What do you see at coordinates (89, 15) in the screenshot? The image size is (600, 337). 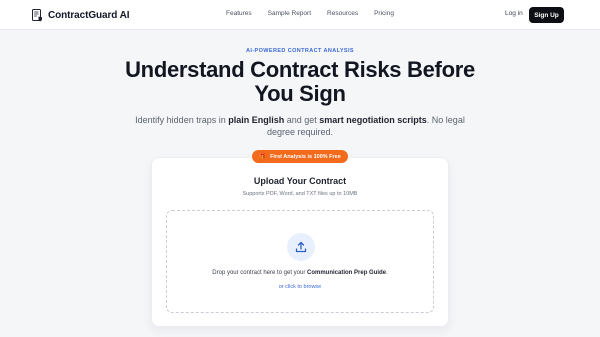 I see `brand-name: ContractGuard AI` at bounding box center [89, 15].